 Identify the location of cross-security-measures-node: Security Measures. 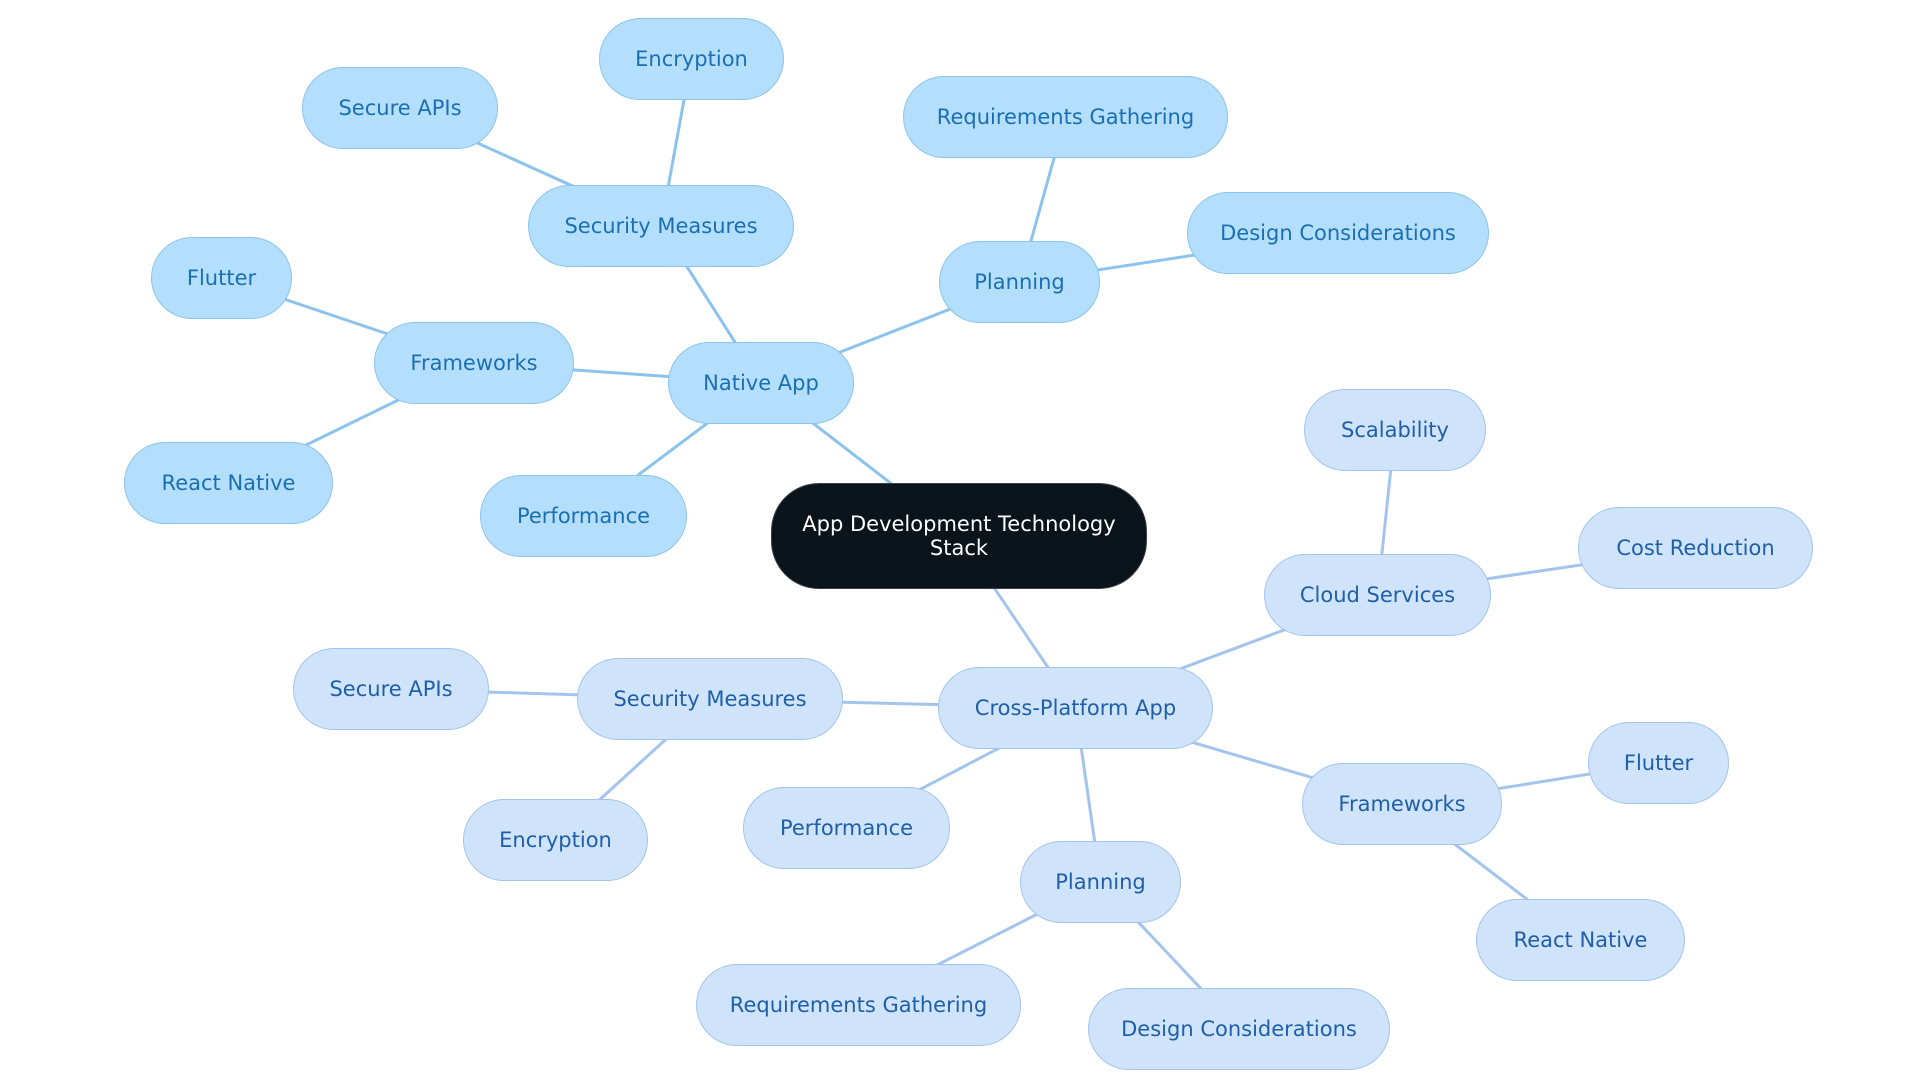
(710, 699).